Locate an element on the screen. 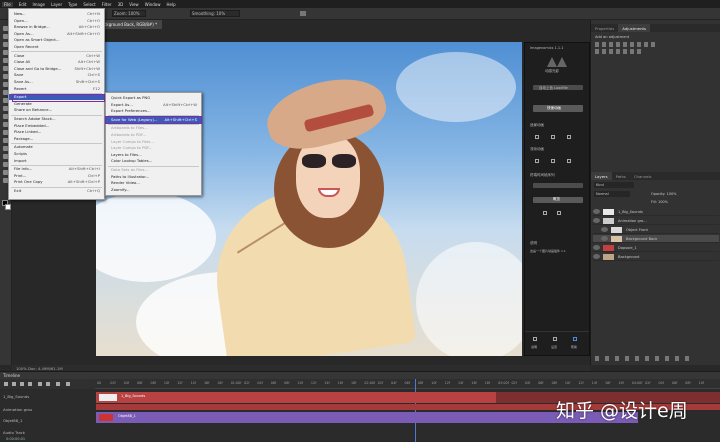 This screenshot has height=442, width=720. file-menu-item: Scripts is located at coordinates (56, 154).